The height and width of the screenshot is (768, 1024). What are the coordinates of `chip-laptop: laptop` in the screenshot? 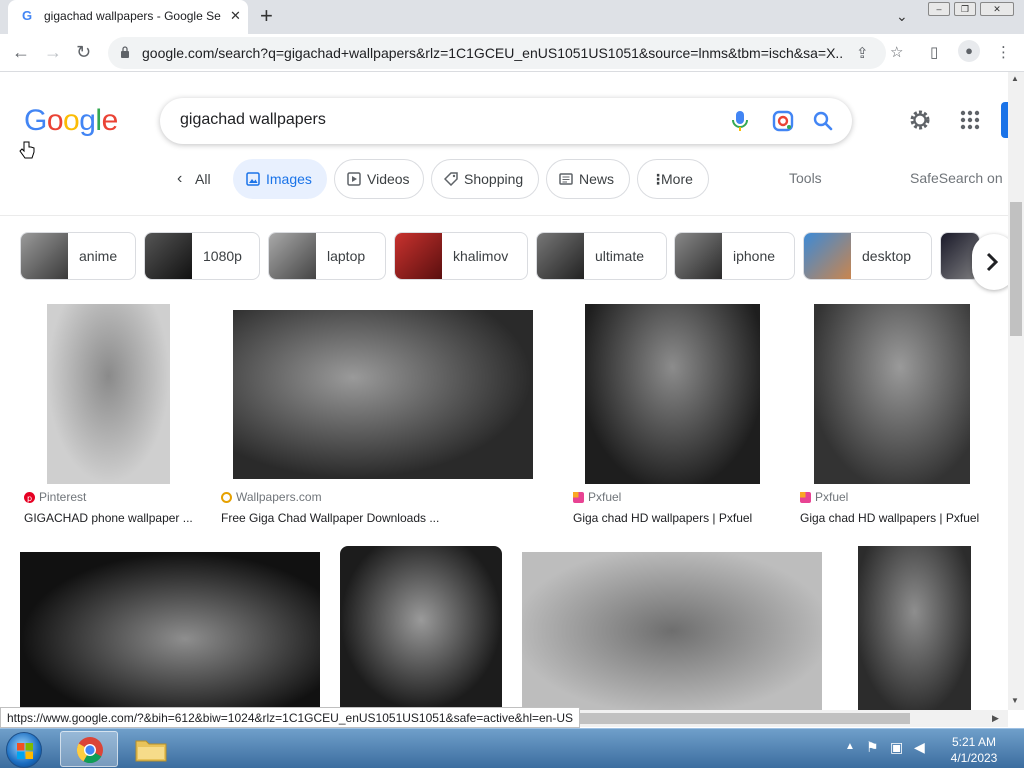 It's located at (327, 256).